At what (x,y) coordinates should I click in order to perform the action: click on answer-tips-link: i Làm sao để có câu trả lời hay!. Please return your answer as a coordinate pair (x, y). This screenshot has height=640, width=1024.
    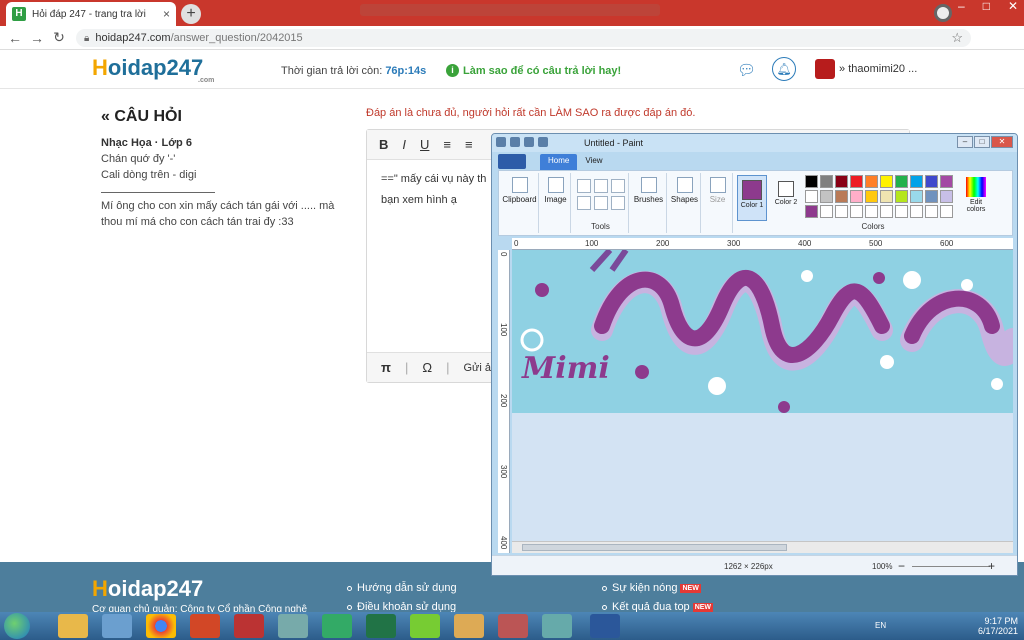
    Looking at the image, I should click on (533, 70).